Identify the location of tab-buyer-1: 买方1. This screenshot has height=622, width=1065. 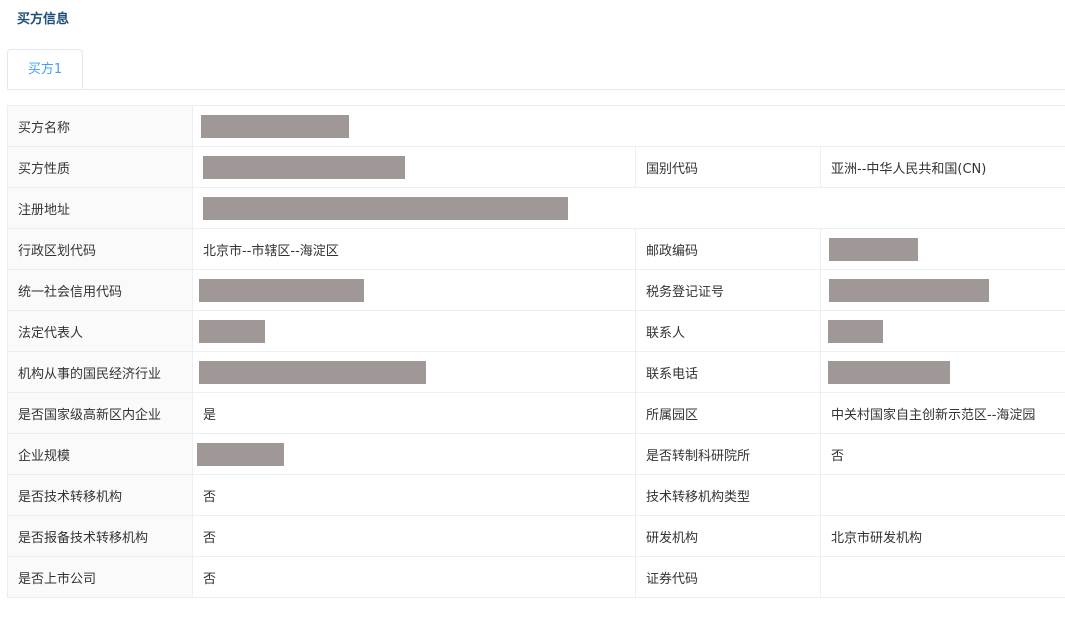
(45, 69).